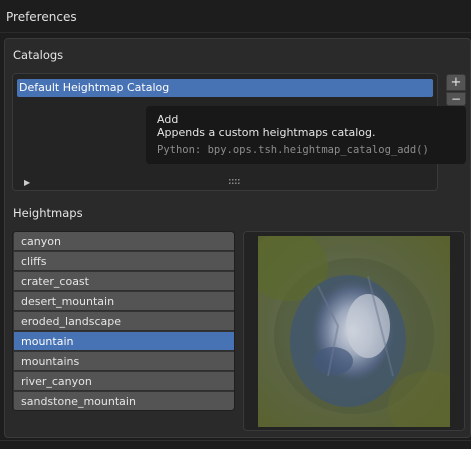  What do you see at coordinates (27, 182) in the screenshot?
I see `triangle-right-icon: ▶` at bounding box center [27, 182].